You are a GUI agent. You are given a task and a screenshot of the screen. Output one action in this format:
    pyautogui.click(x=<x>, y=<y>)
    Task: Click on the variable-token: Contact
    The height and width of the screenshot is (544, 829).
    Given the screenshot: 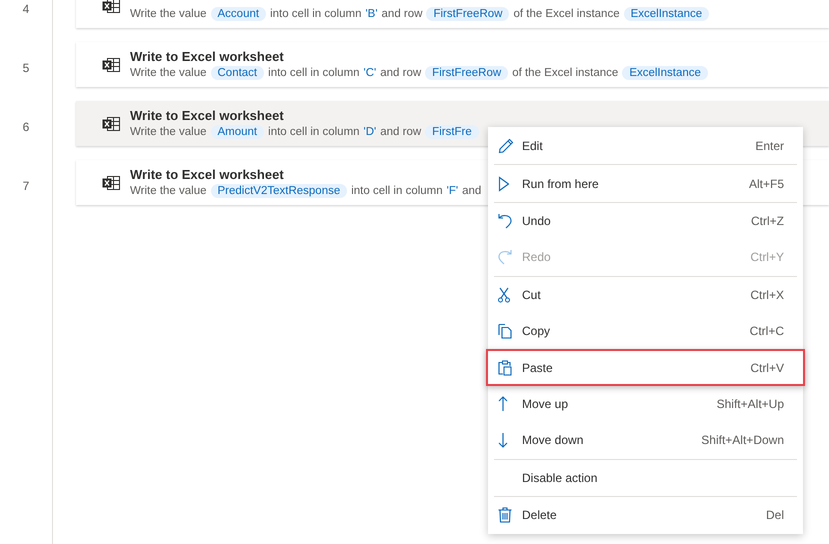 What is the action you would take?
    pyautogui.click(x=237, y=73)
    